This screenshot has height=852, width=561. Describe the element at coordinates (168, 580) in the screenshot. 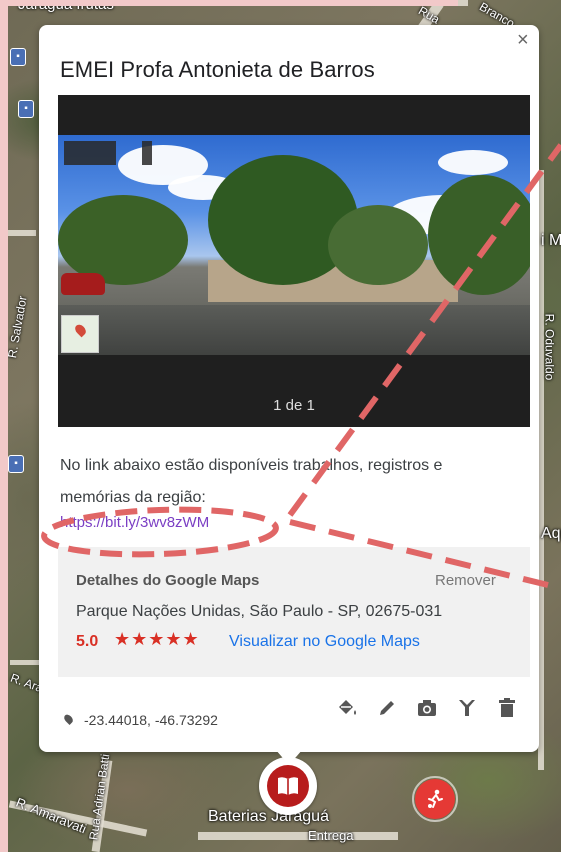

I see `google-maps-heading: Detalhes do Google Maps` at that location.